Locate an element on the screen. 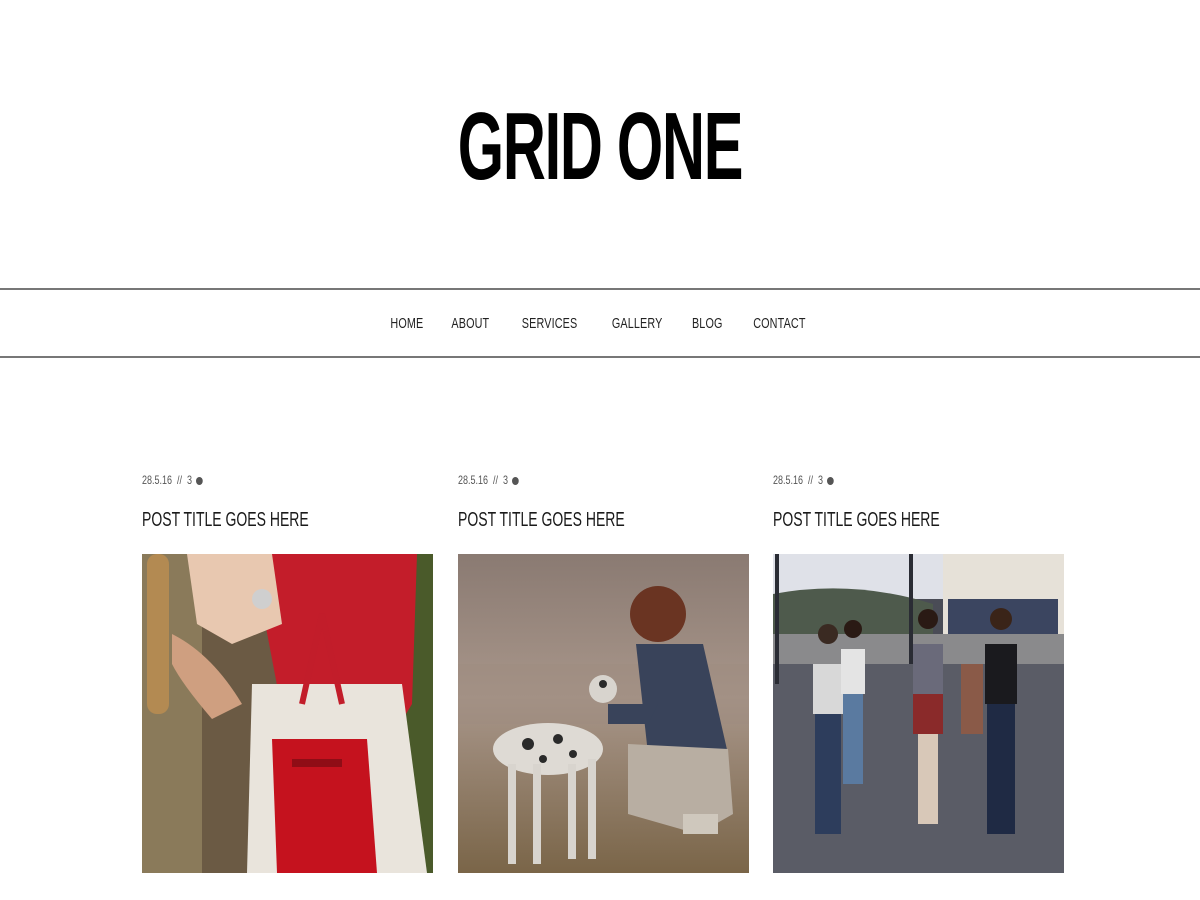 This screenshot has height=900, width=1200. woman-red-handbag-photo is located at coordinates (287, 713).